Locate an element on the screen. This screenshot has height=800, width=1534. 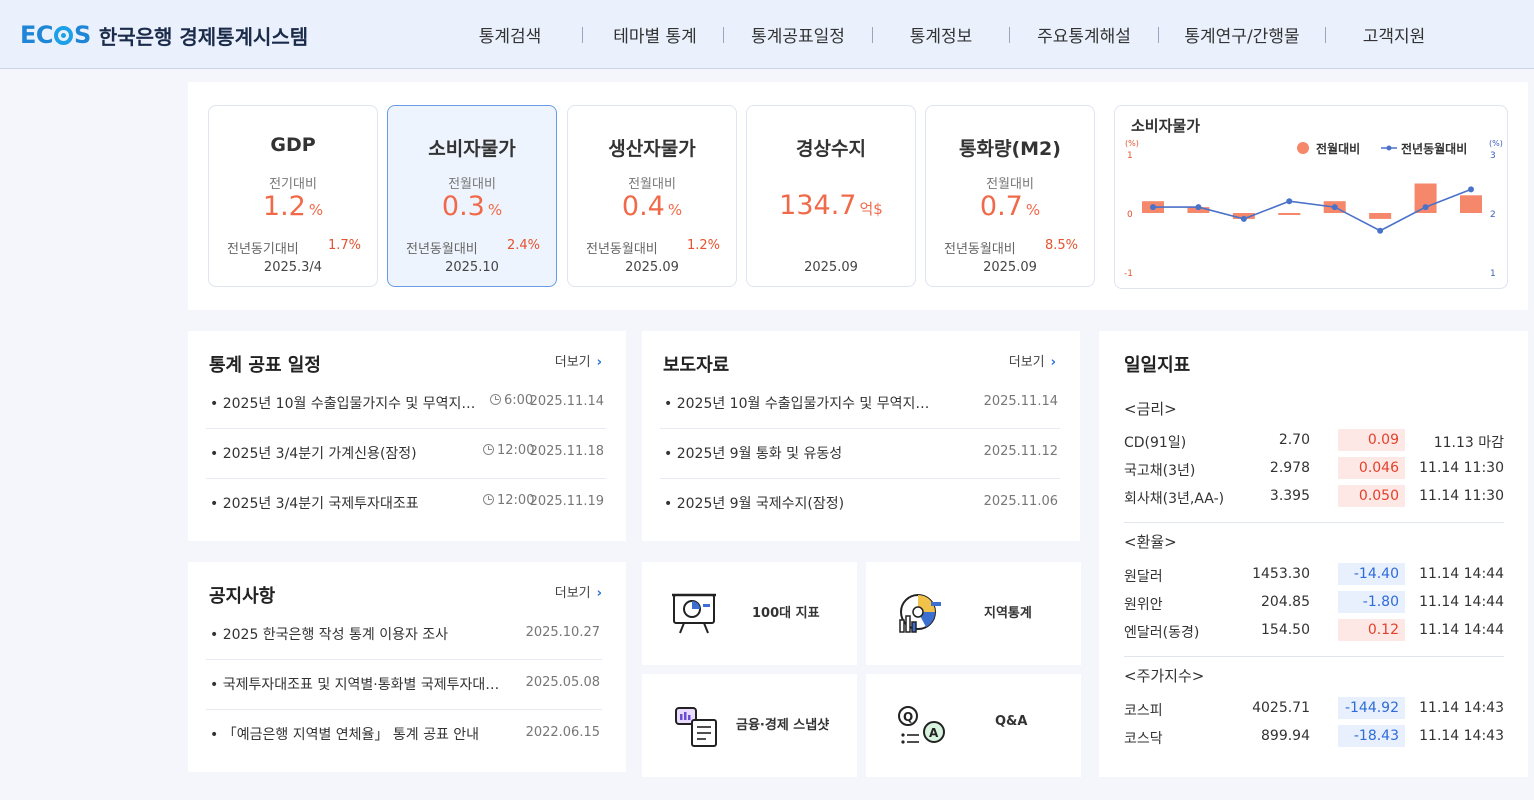
site-logo: EC S 한국은행 경제통계시스템 is located at coordinates (164, 35).